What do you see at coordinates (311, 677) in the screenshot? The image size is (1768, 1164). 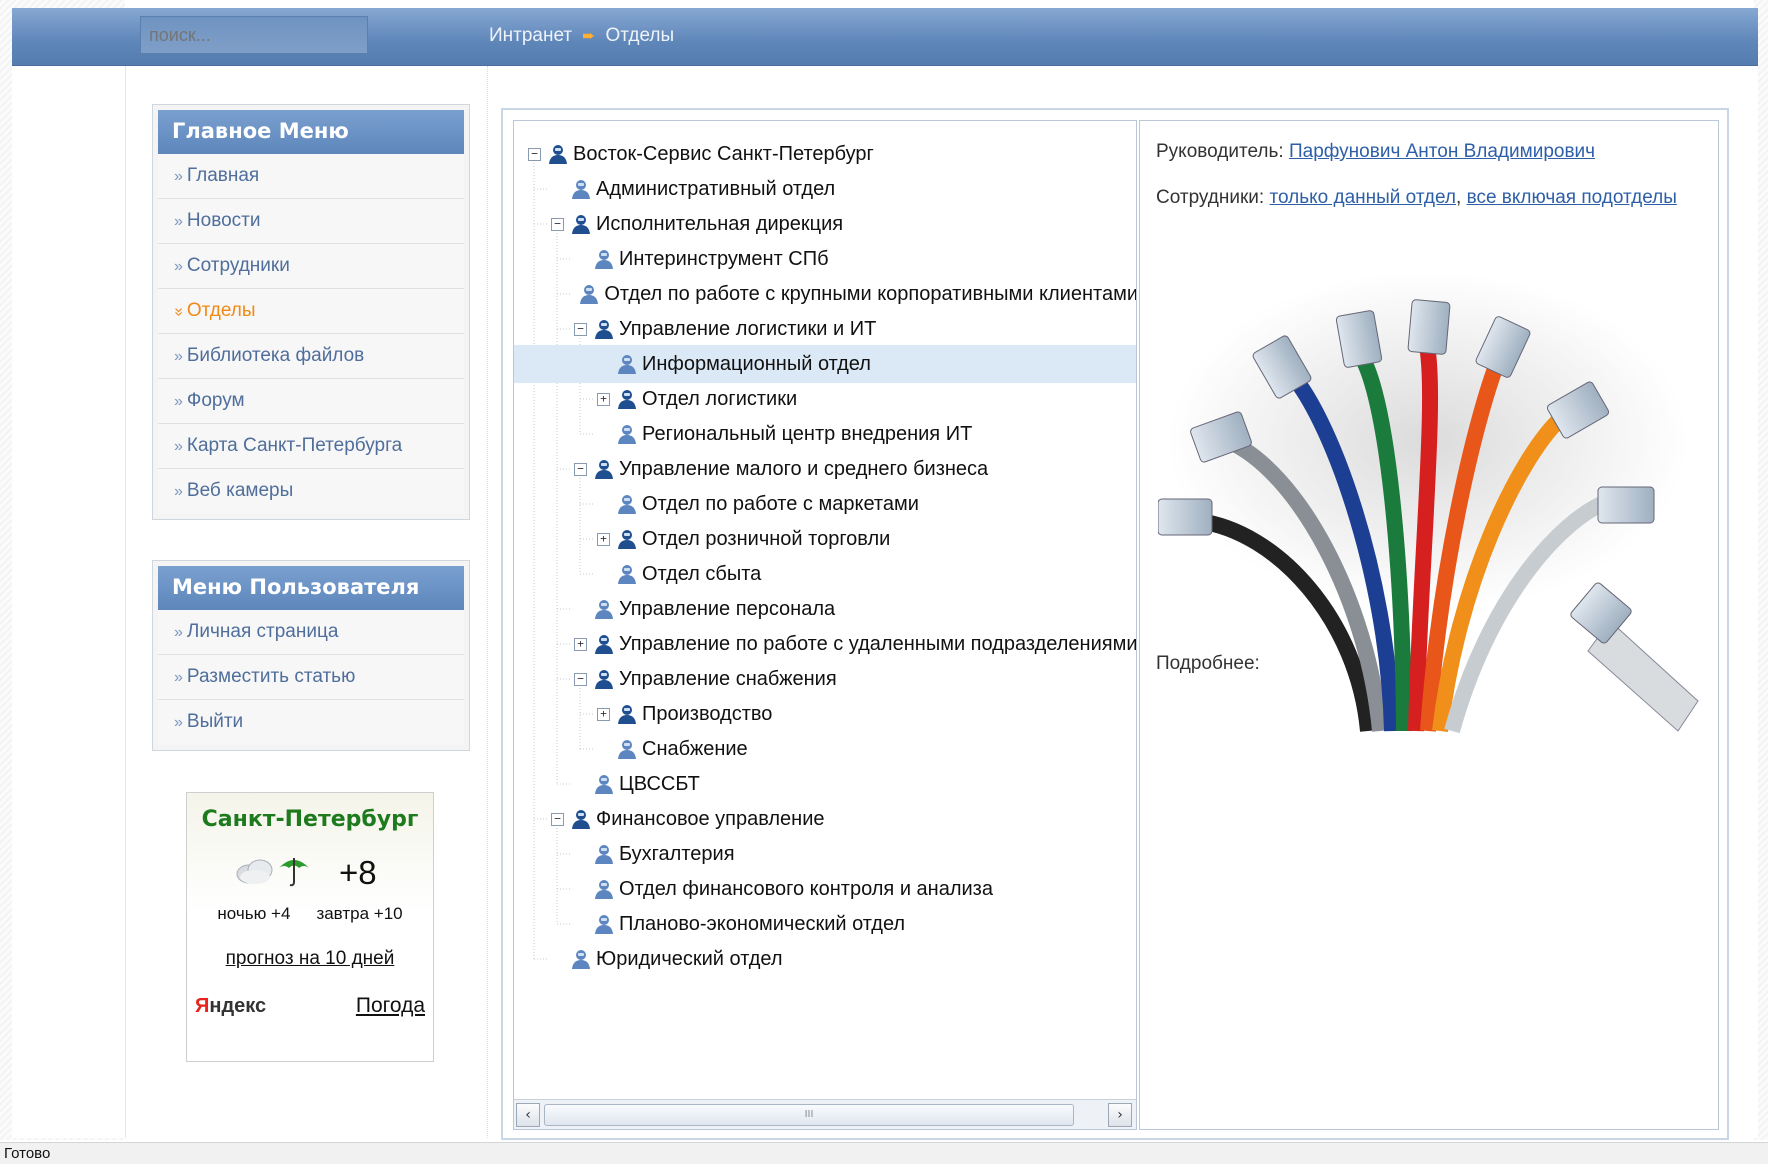 I see `user-menu-item: » Разместить статью` at bounding box center [311, 677].